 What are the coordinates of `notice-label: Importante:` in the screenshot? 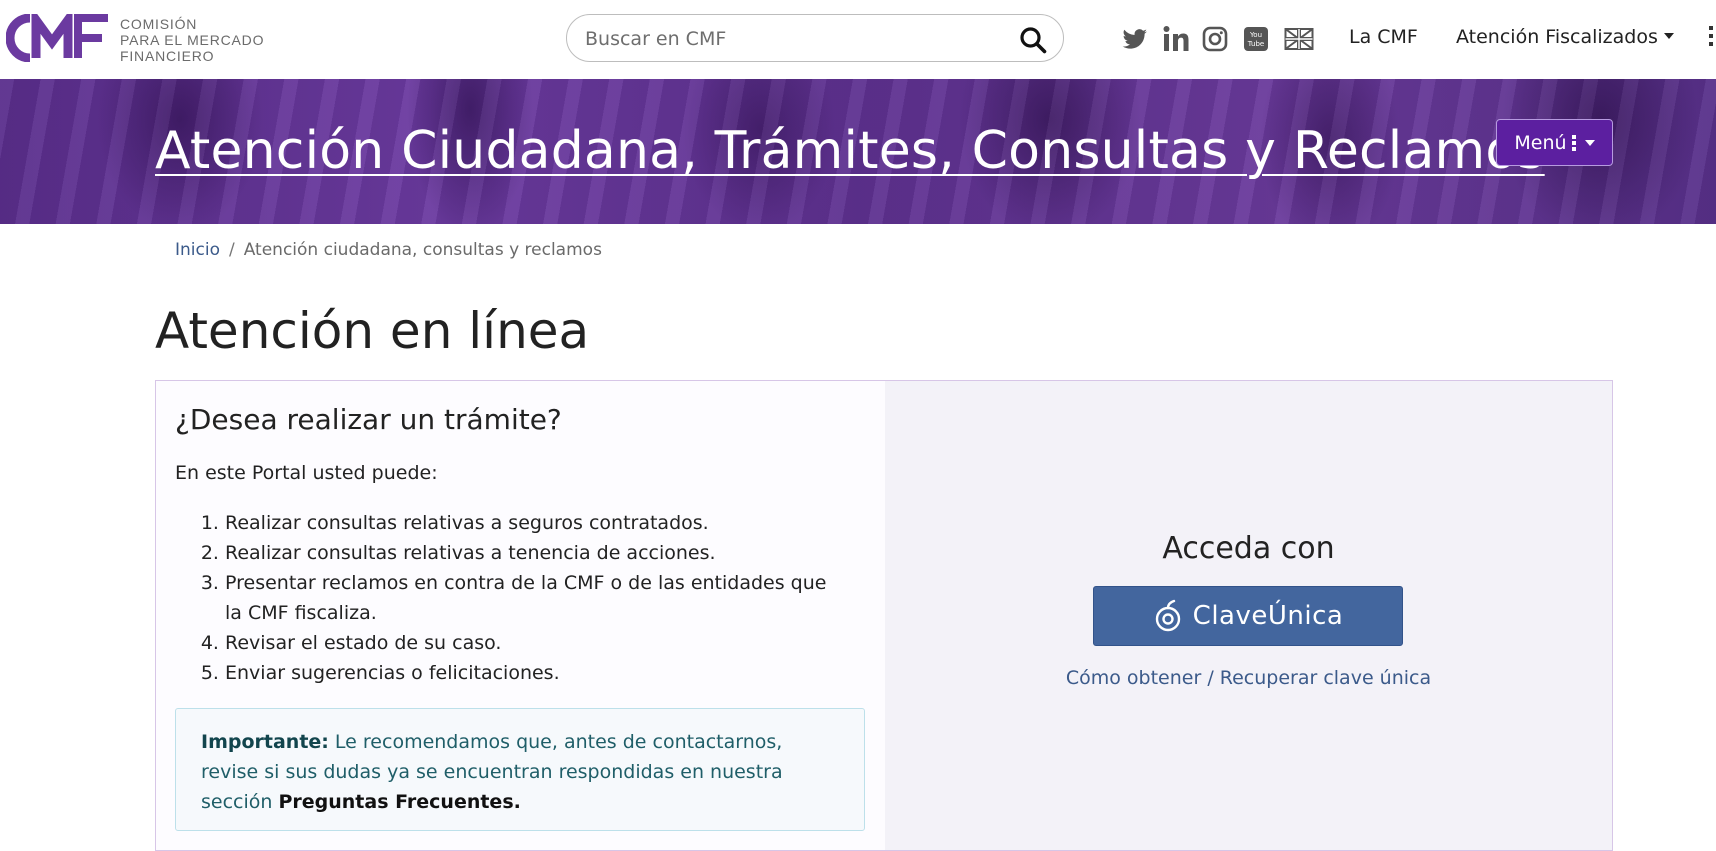 It's located at (265, 742).